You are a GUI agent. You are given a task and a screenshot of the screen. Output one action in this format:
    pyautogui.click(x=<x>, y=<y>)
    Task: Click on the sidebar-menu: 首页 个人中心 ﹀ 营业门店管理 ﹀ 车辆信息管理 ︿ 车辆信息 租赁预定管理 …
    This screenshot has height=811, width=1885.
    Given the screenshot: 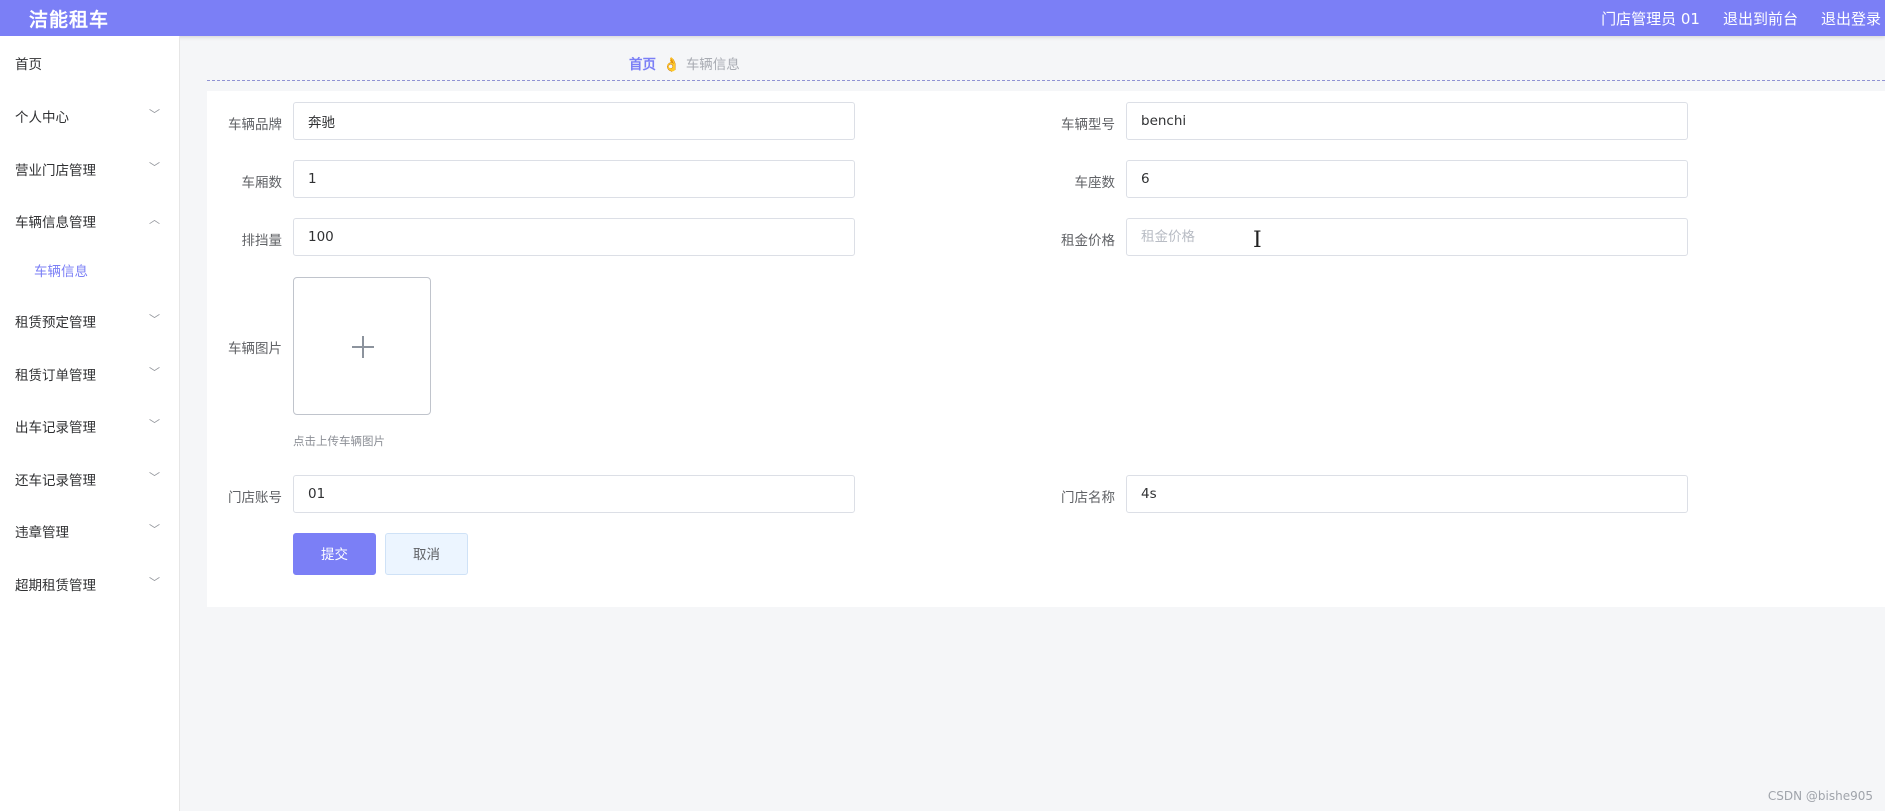 What is the action you would take?
    pyautogui.click(x=90, y=423)
    